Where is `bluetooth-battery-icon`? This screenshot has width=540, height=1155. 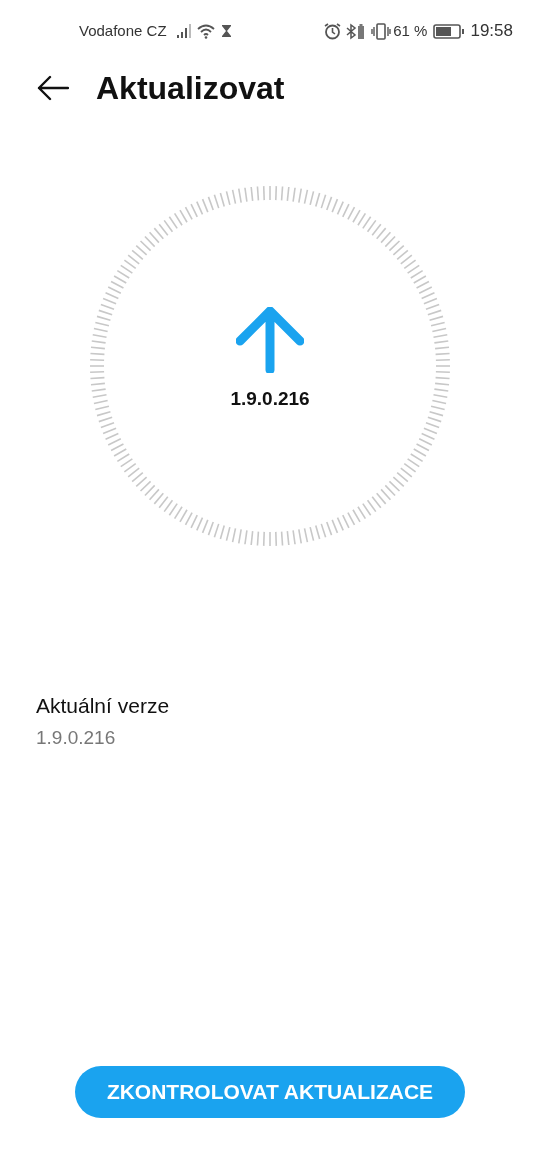
bluetooth-battery-icon is located at coordinates (356, 31).